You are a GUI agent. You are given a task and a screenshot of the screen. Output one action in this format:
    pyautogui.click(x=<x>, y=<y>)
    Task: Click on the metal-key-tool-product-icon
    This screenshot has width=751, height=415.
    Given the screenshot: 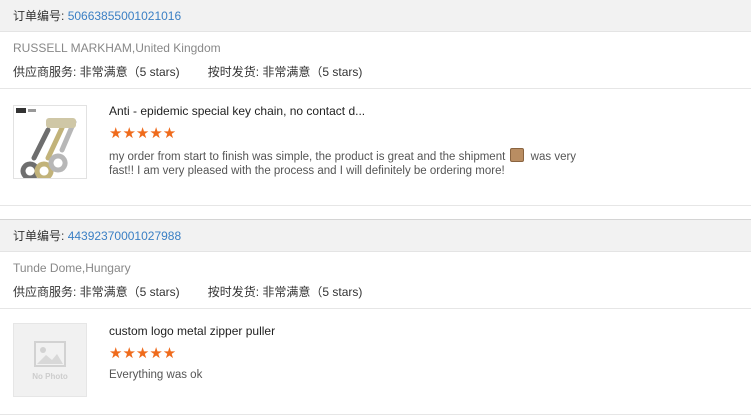 What is the action you would take?
    pyautogui.click(x=46, y=144)
    